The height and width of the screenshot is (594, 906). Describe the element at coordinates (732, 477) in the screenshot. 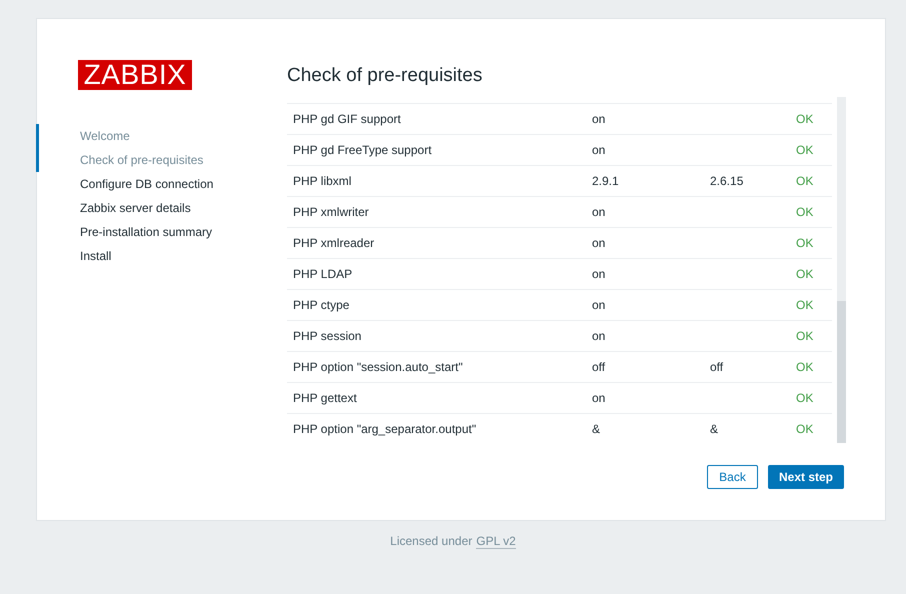

I see `back-button: Back` at that location.